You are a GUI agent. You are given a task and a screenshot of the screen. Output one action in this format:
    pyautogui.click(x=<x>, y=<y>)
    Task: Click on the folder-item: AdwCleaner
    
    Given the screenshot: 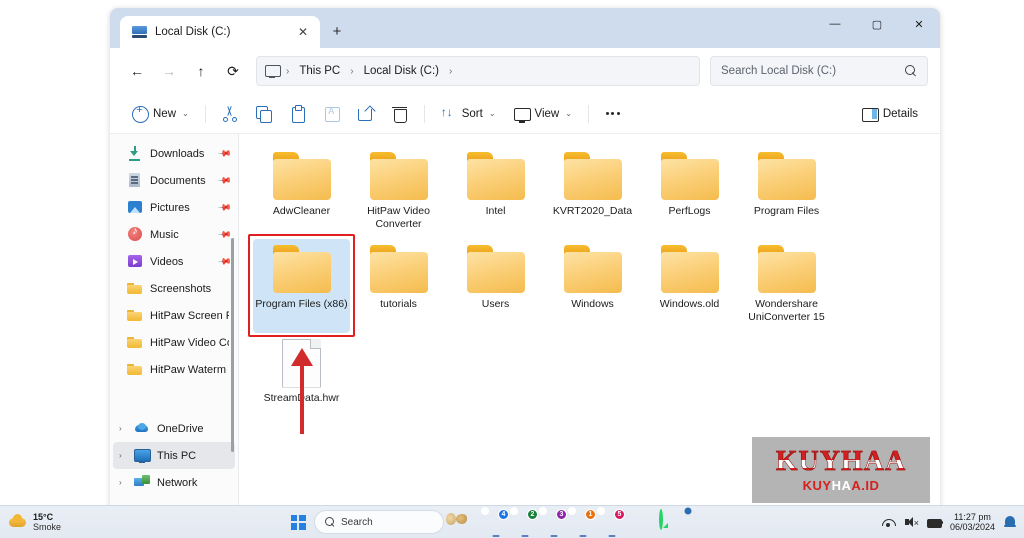 What is the action you would take?
    pyautogui.click(x=301, y=192)
    